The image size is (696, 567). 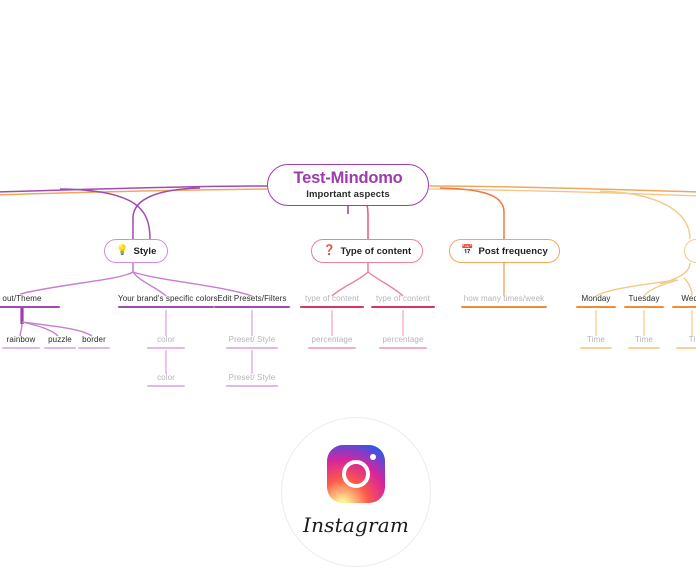 I want to click on instagram-camera-icon, so click(x=356, y=474).